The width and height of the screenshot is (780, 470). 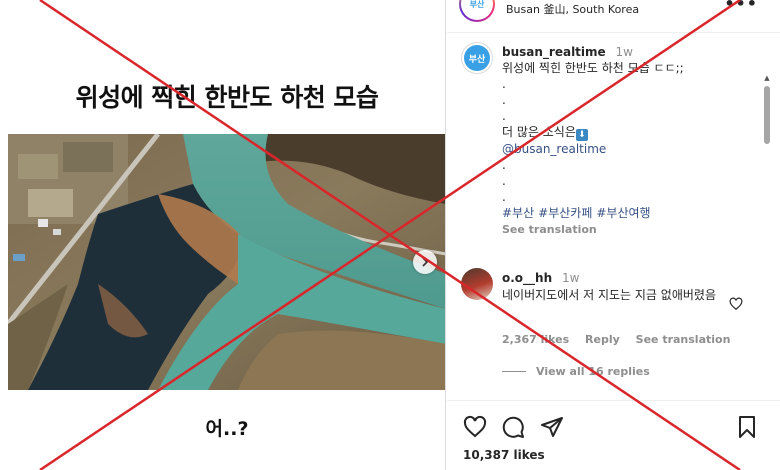 I want to click on author-avatar: 부산, so click(x=477, y=58).